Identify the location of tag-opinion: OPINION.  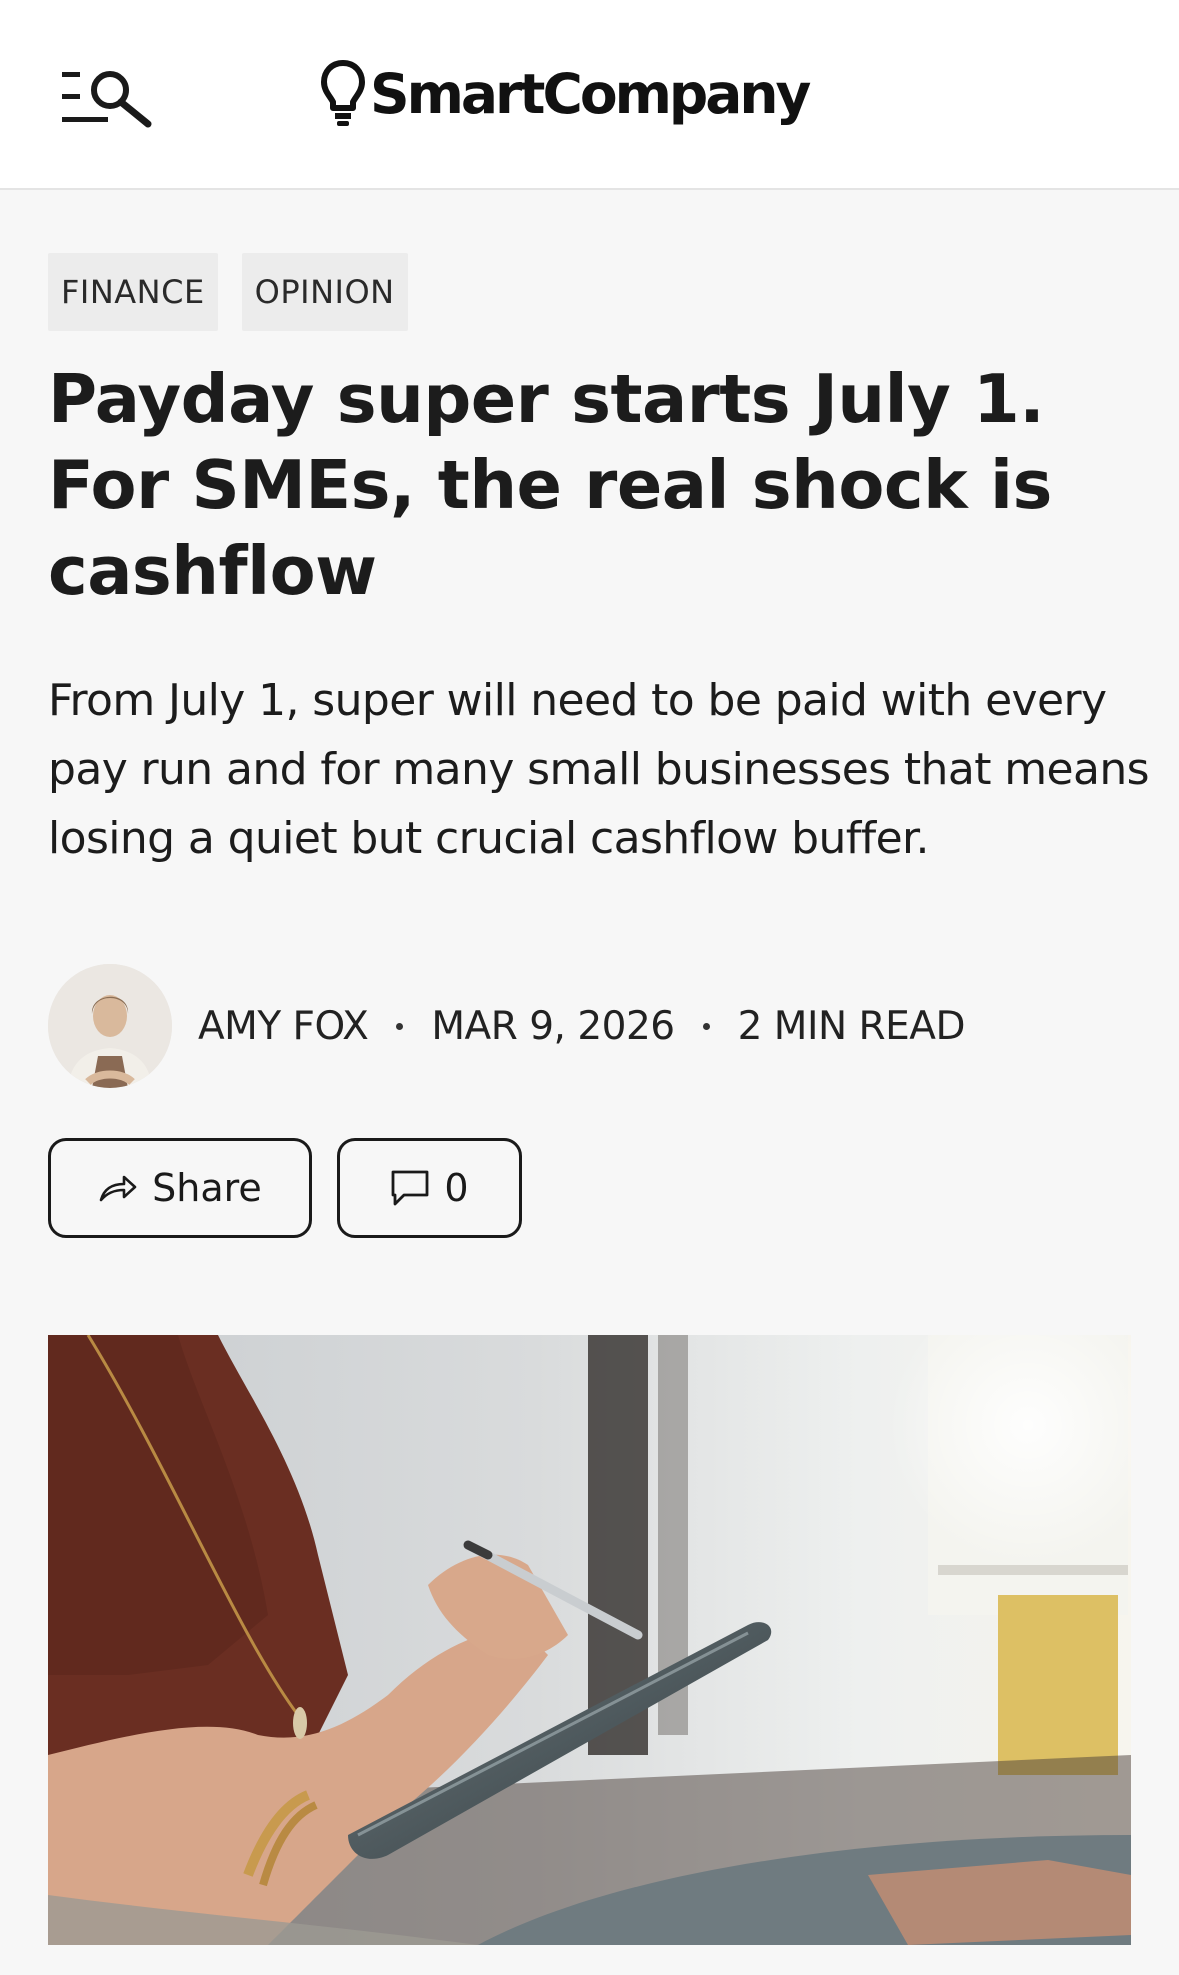
(324, 292).